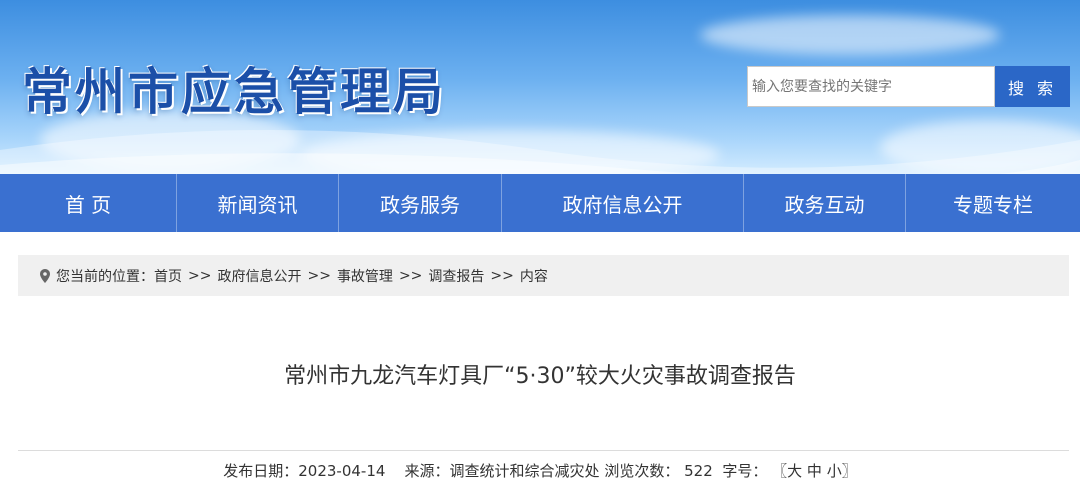 This screenshot has width=1080, height=489. Describe the element at coordinates (1032, 86) in the screenshot. I see `search-button: 搜 索` at that location.